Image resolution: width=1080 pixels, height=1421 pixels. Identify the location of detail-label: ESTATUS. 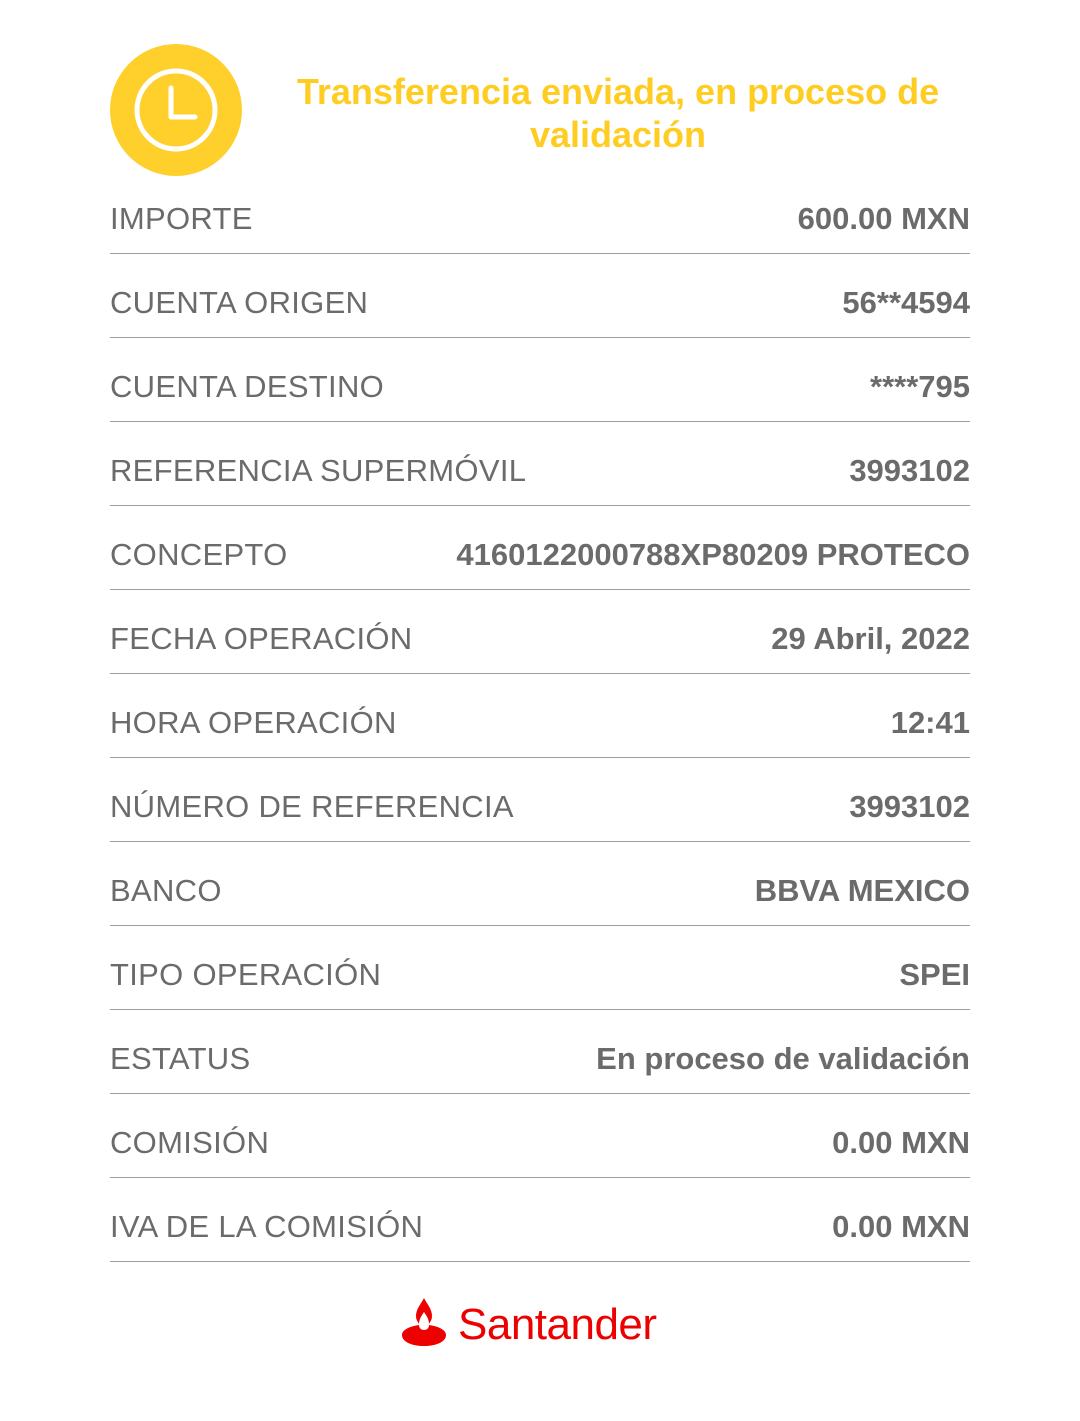
(180, 1058).